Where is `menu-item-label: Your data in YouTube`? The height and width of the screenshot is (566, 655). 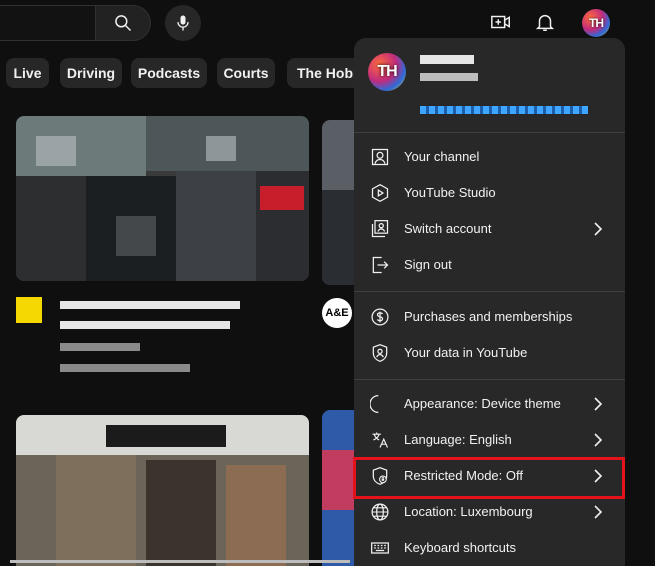
menu-item-label: Your data in YouTube is located at coordinates (466, 352).